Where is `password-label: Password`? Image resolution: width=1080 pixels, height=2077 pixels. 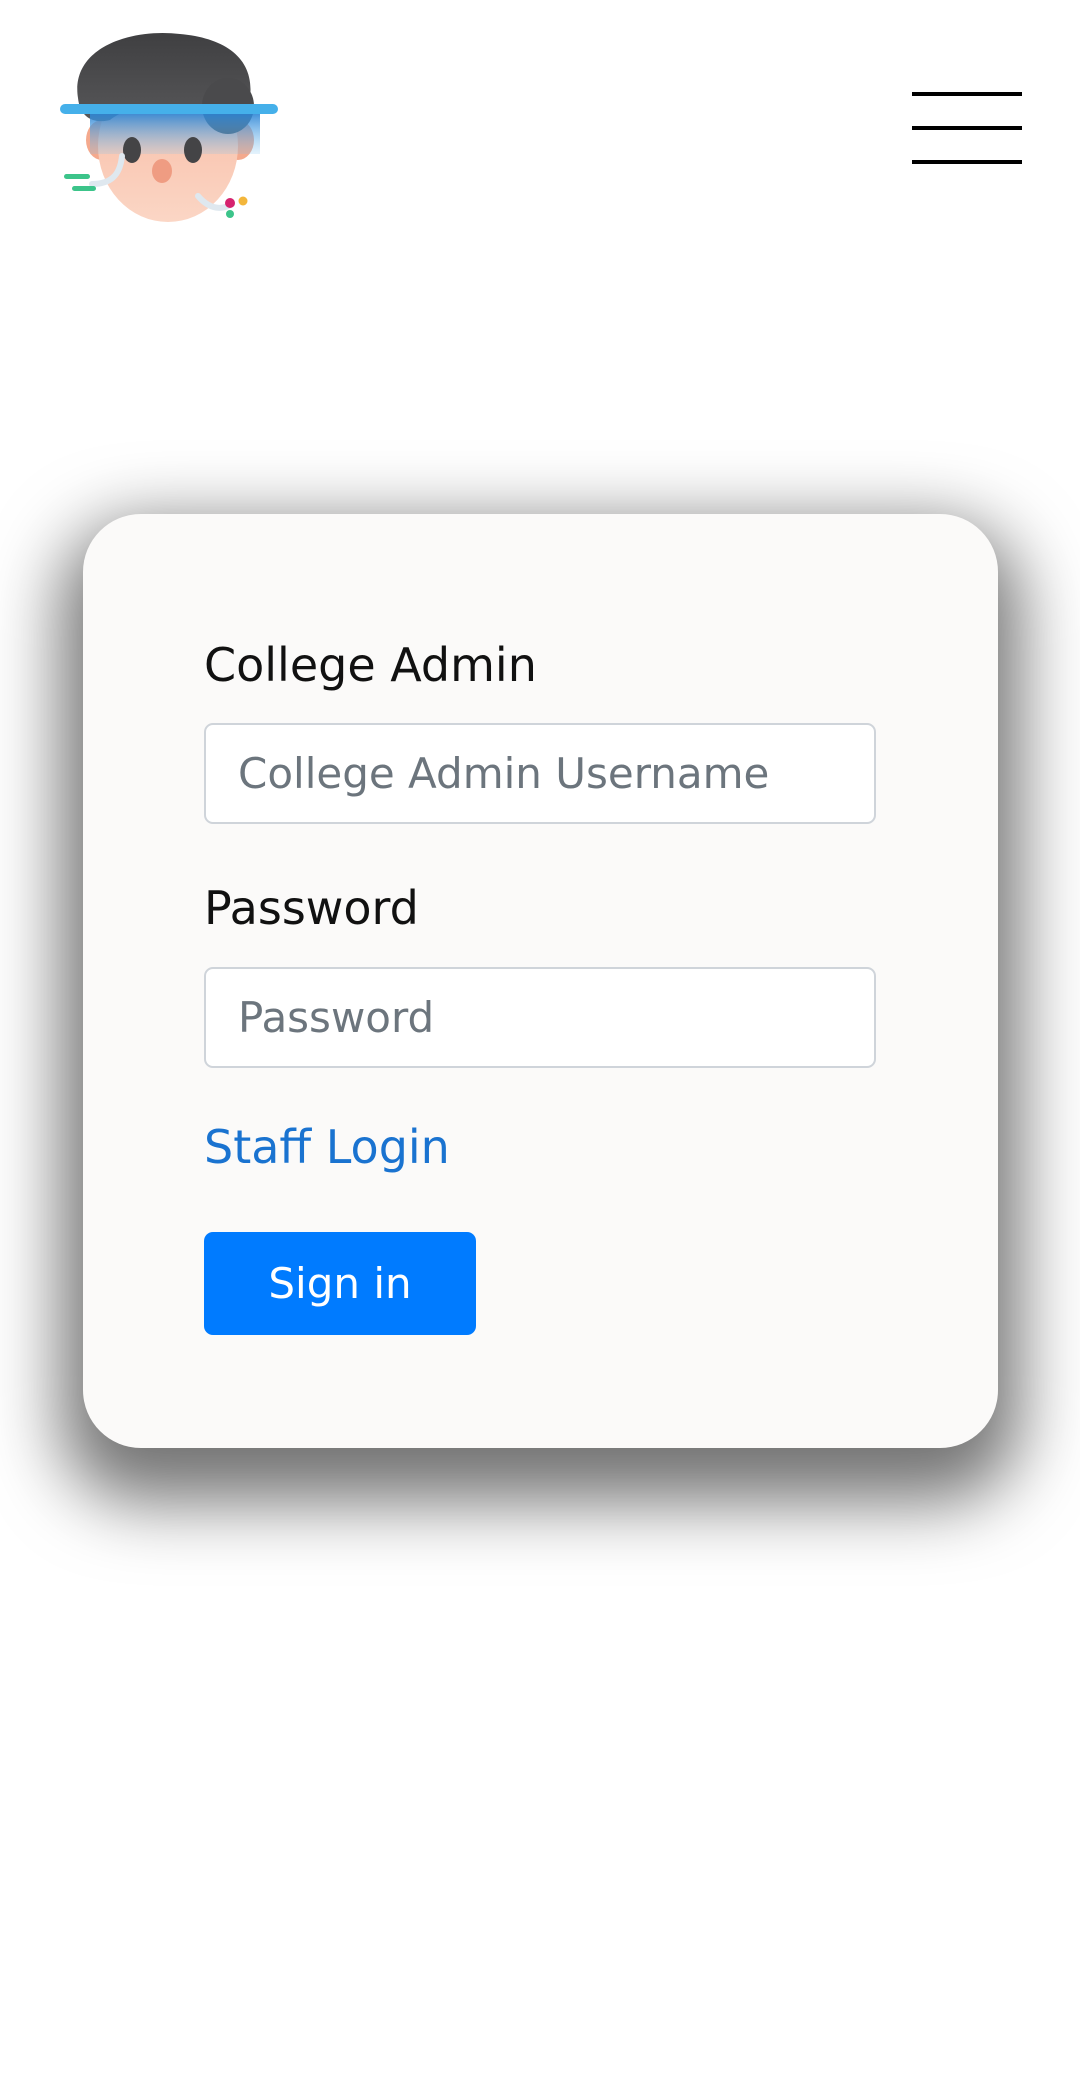 password-label: Password is located at coordinates (311, 908).